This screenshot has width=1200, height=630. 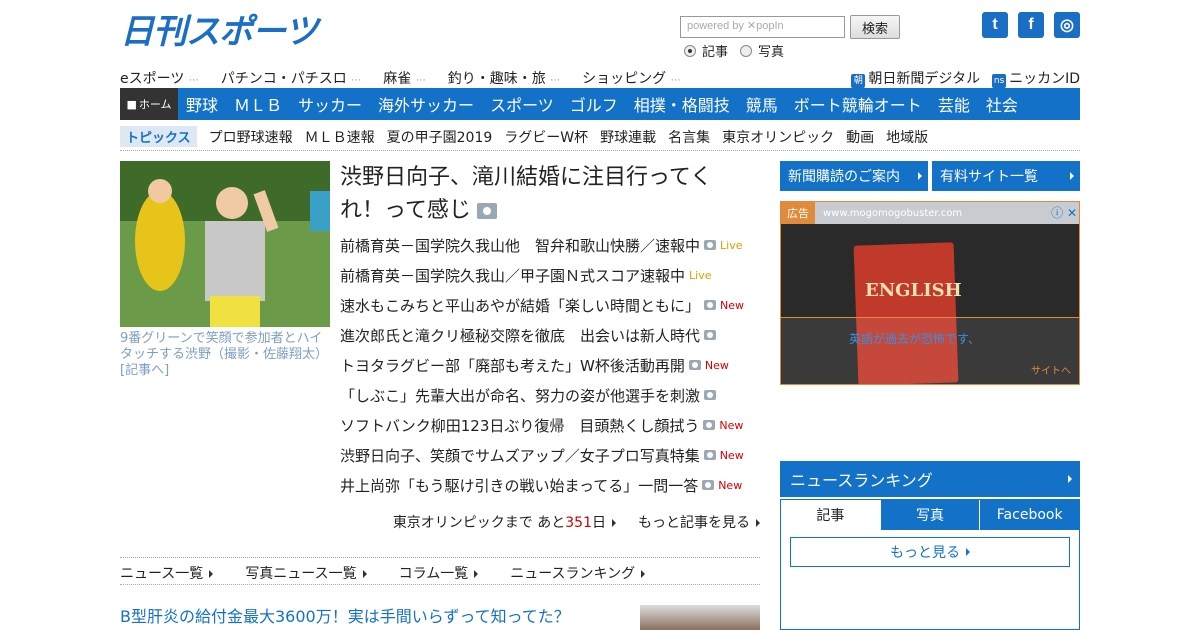 I want to click on nav-item: 野球, so click(x=202, y=104).